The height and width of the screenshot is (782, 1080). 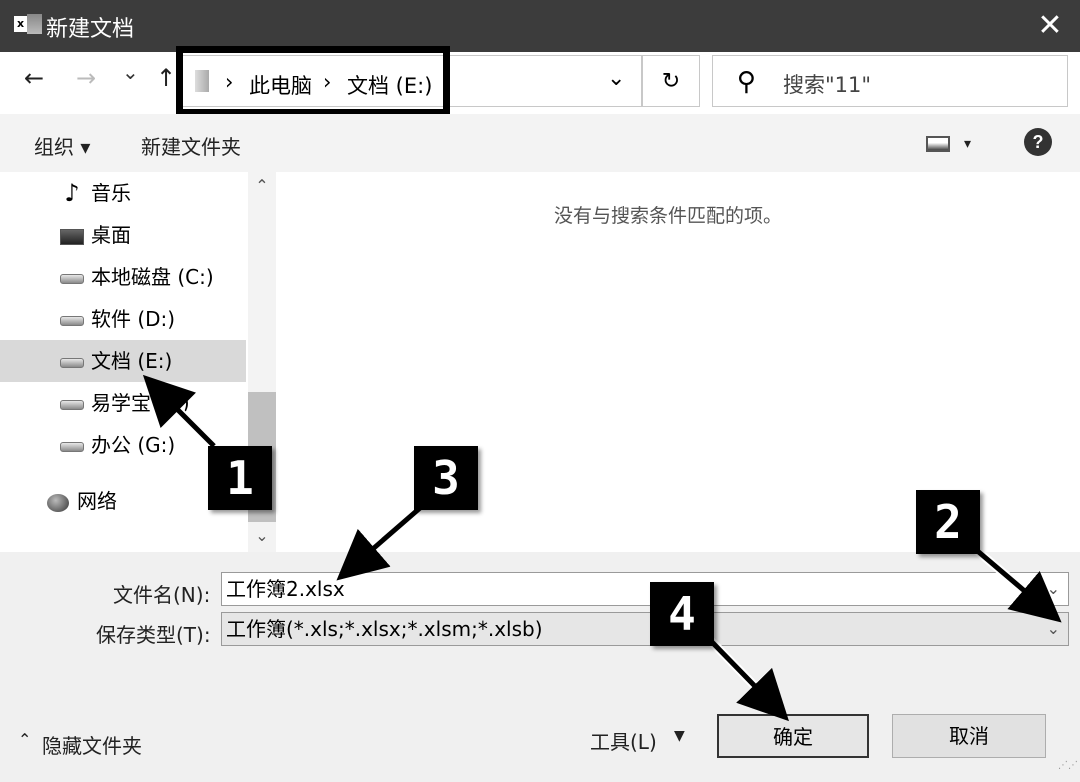 I want to click on sidebar-item-drive-f: 易学宝 (F:), so click(x=123, y=403).